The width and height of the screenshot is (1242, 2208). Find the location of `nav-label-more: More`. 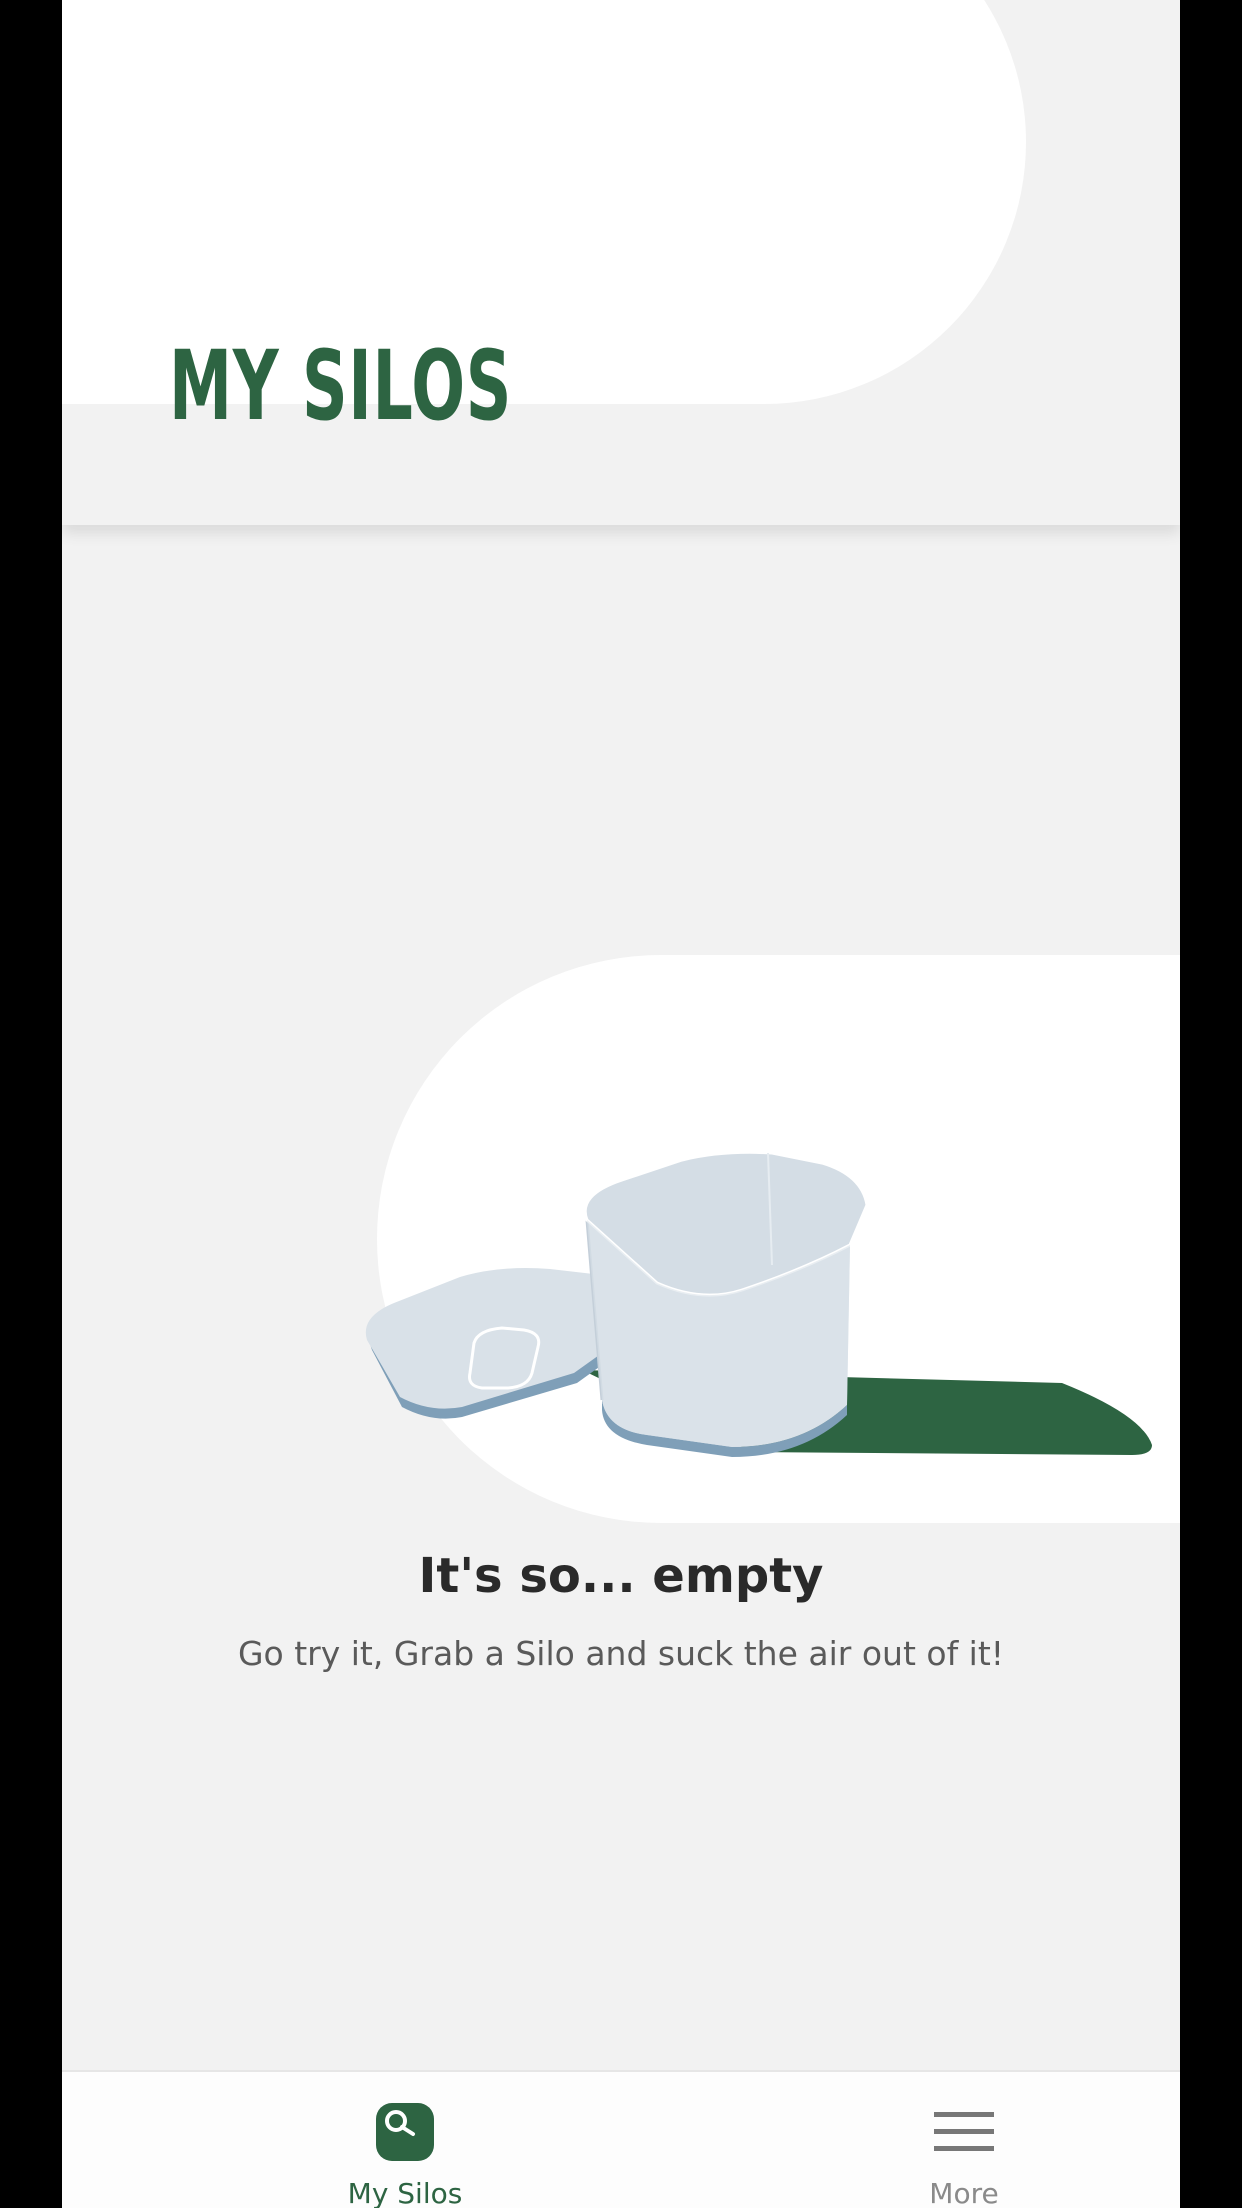

nav-label-more: More is located at coordinates (964, 2192).